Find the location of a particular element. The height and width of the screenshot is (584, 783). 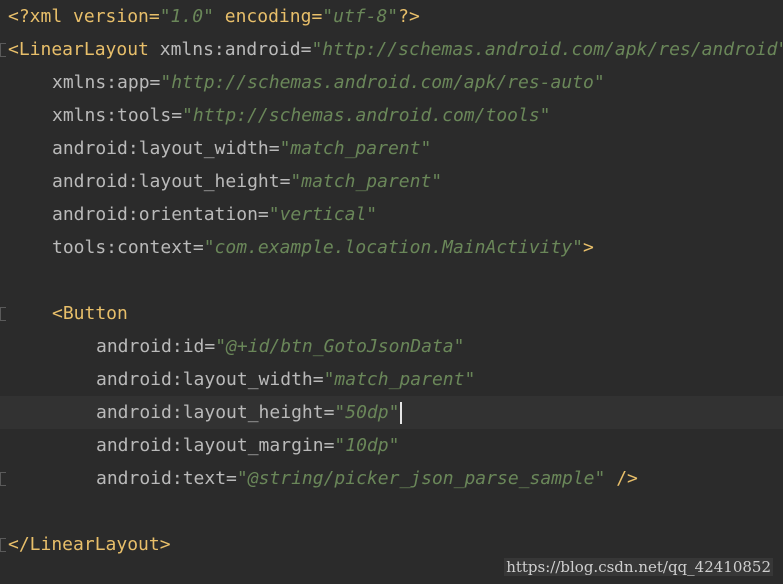

code-text: android:orientation="vertical" is located at coordinates (215, 214).